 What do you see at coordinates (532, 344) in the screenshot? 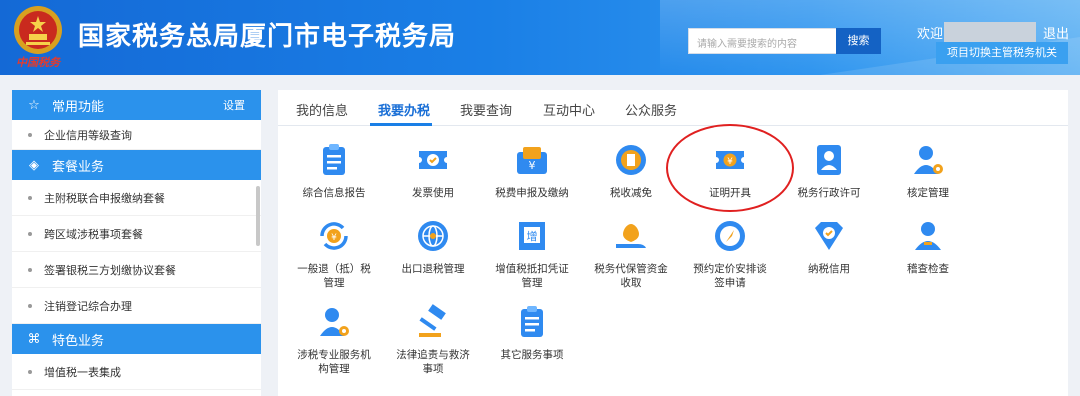
I see `service-other: 其它服务事项` at bounding box center [532, 344].